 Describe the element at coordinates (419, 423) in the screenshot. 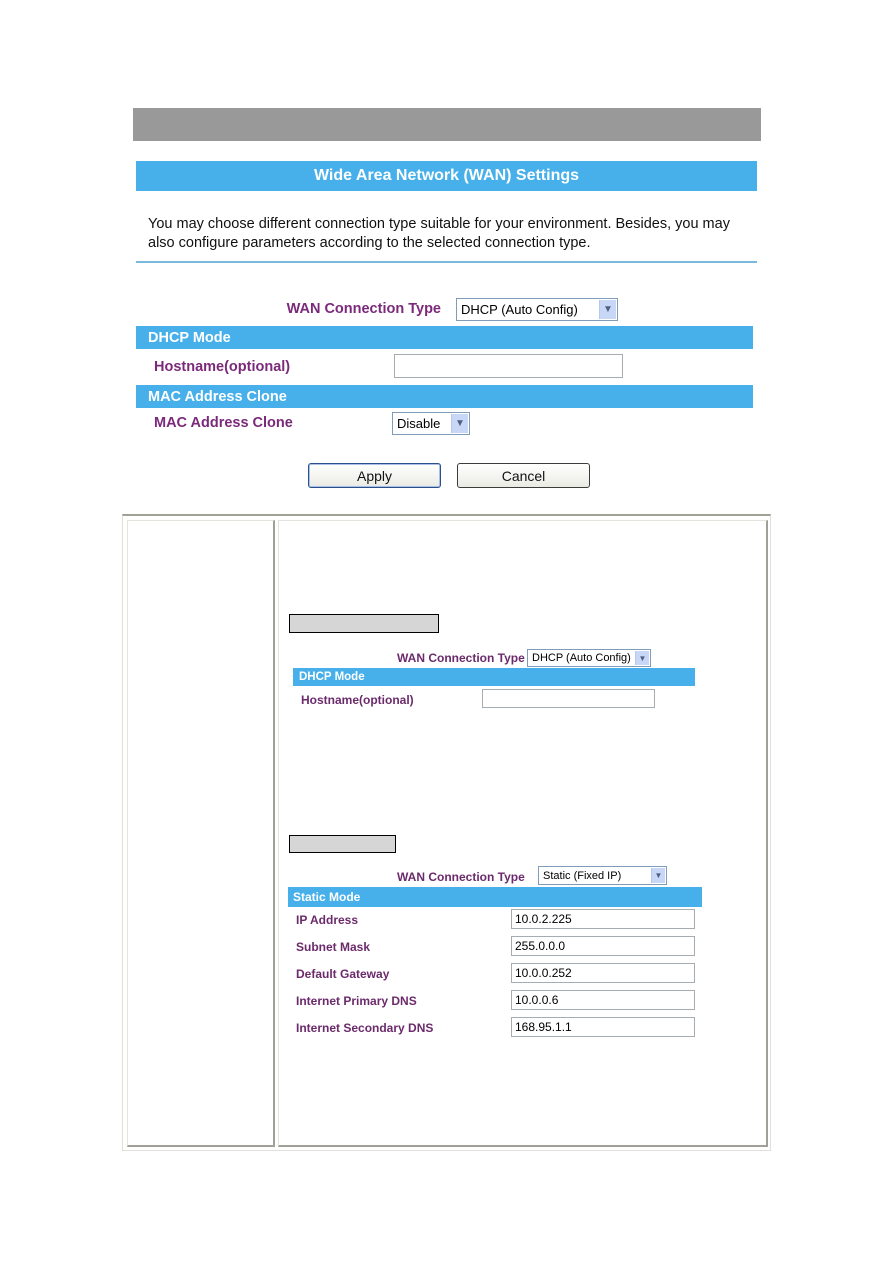

I see `mac-address-clone-value: Disable` at that location.